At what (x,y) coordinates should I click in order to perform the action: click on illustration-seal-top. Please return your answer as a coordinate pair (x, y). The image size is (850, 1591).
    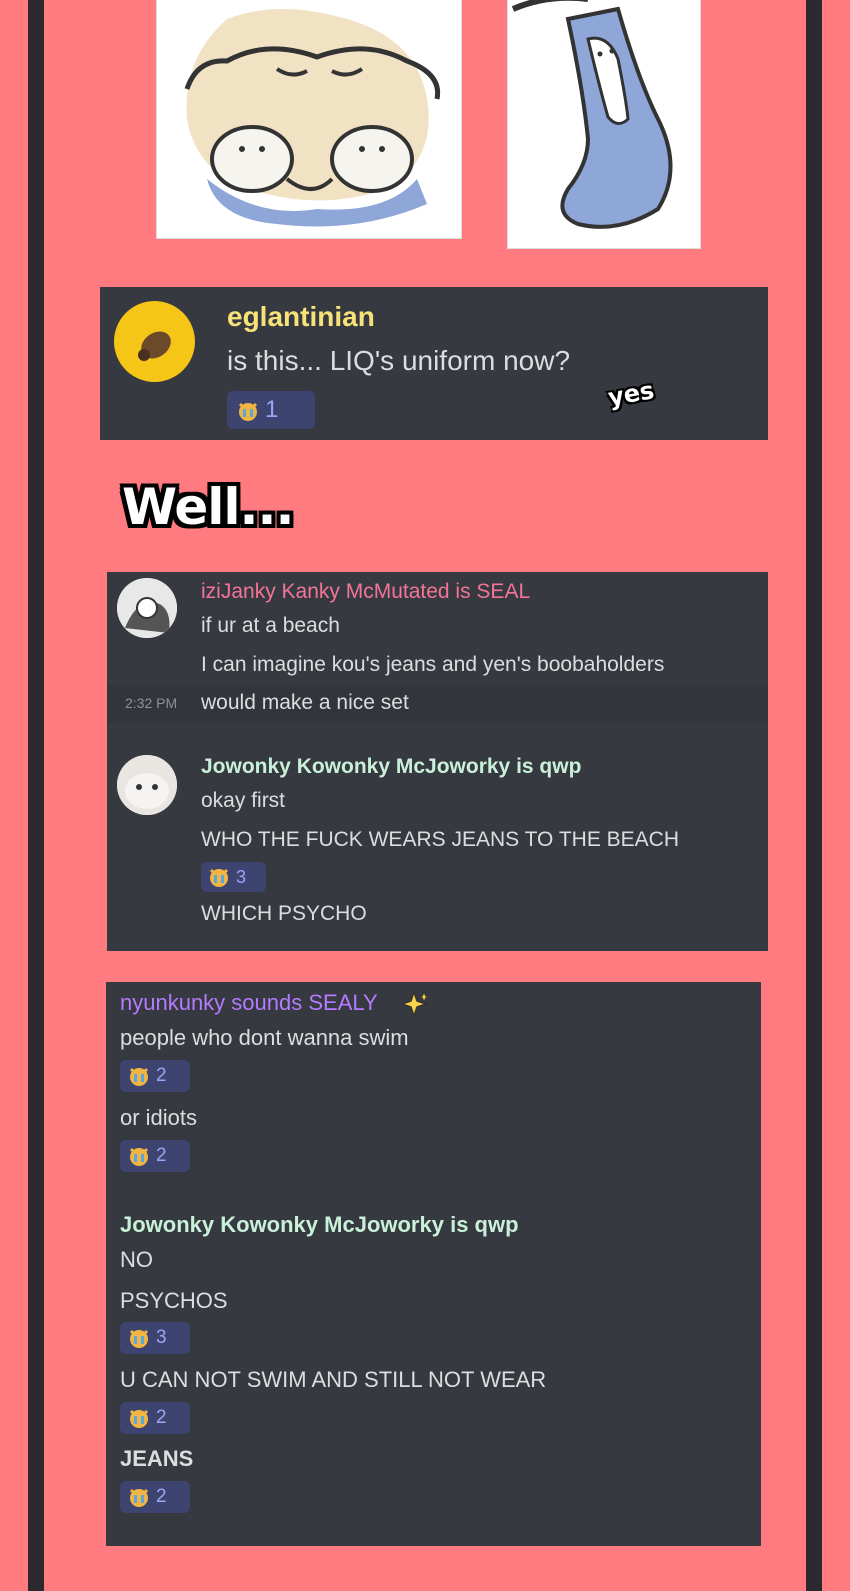
    Looking at the image, I should click on (309, 119).